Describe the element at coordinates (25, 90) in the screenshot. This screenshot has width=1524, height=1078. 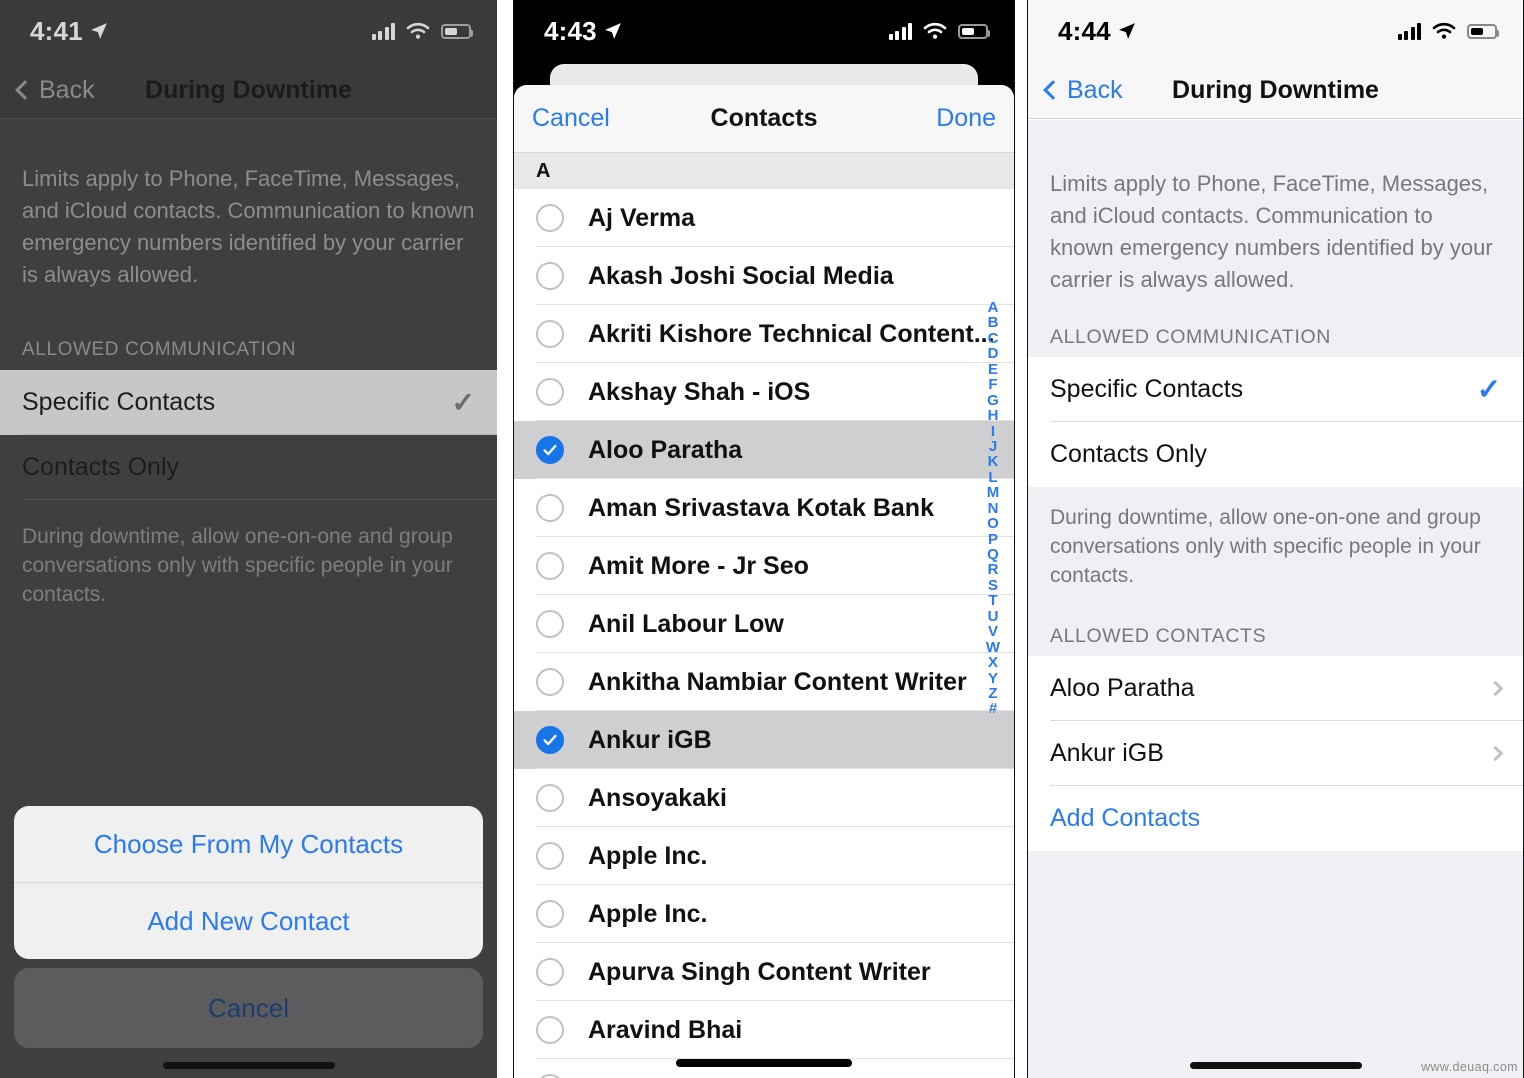
I see `chevron-left-icon` at that location.